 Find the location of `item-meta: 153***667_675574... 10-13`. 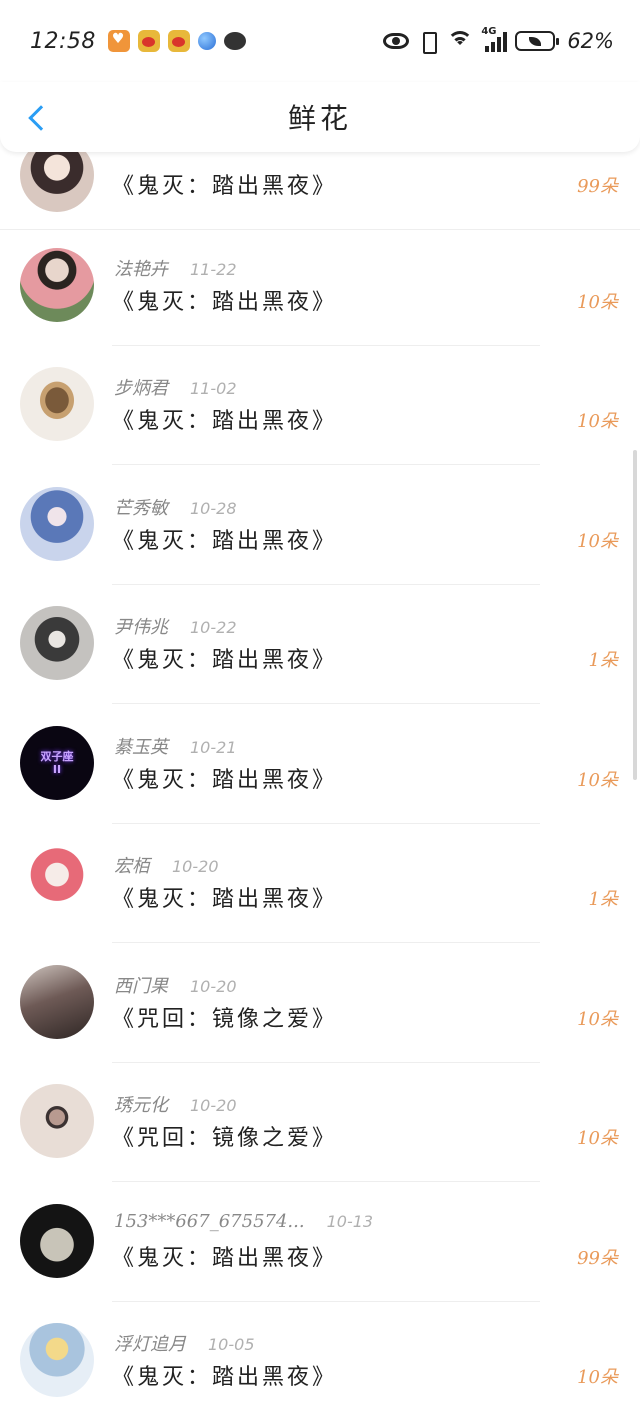

item-meta: 153***667_675574... 10-13 is located at coordinates (243, 1221).